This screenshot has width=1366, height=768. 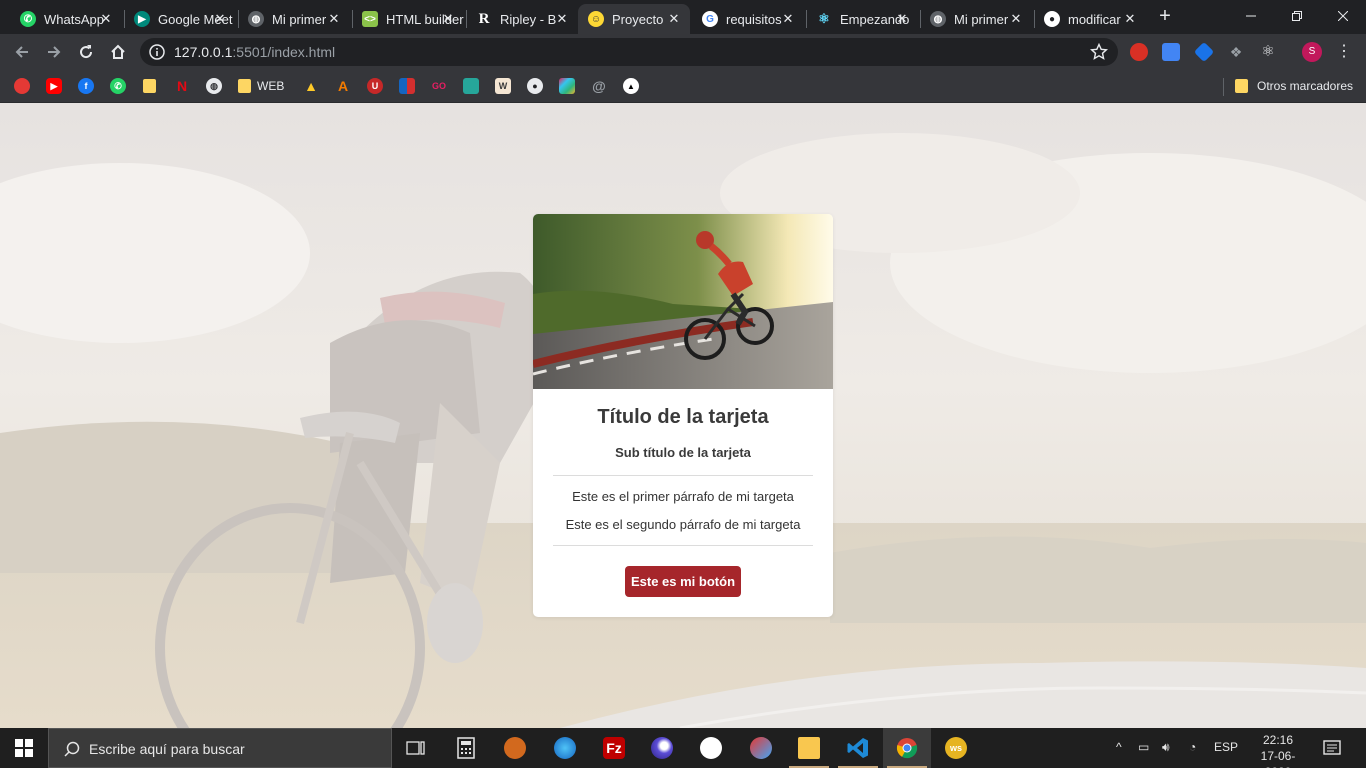 What do you see at coordinates (1241, 86) in the screenshot?
I see `folder-icon` at bounding box center [1241, 86].